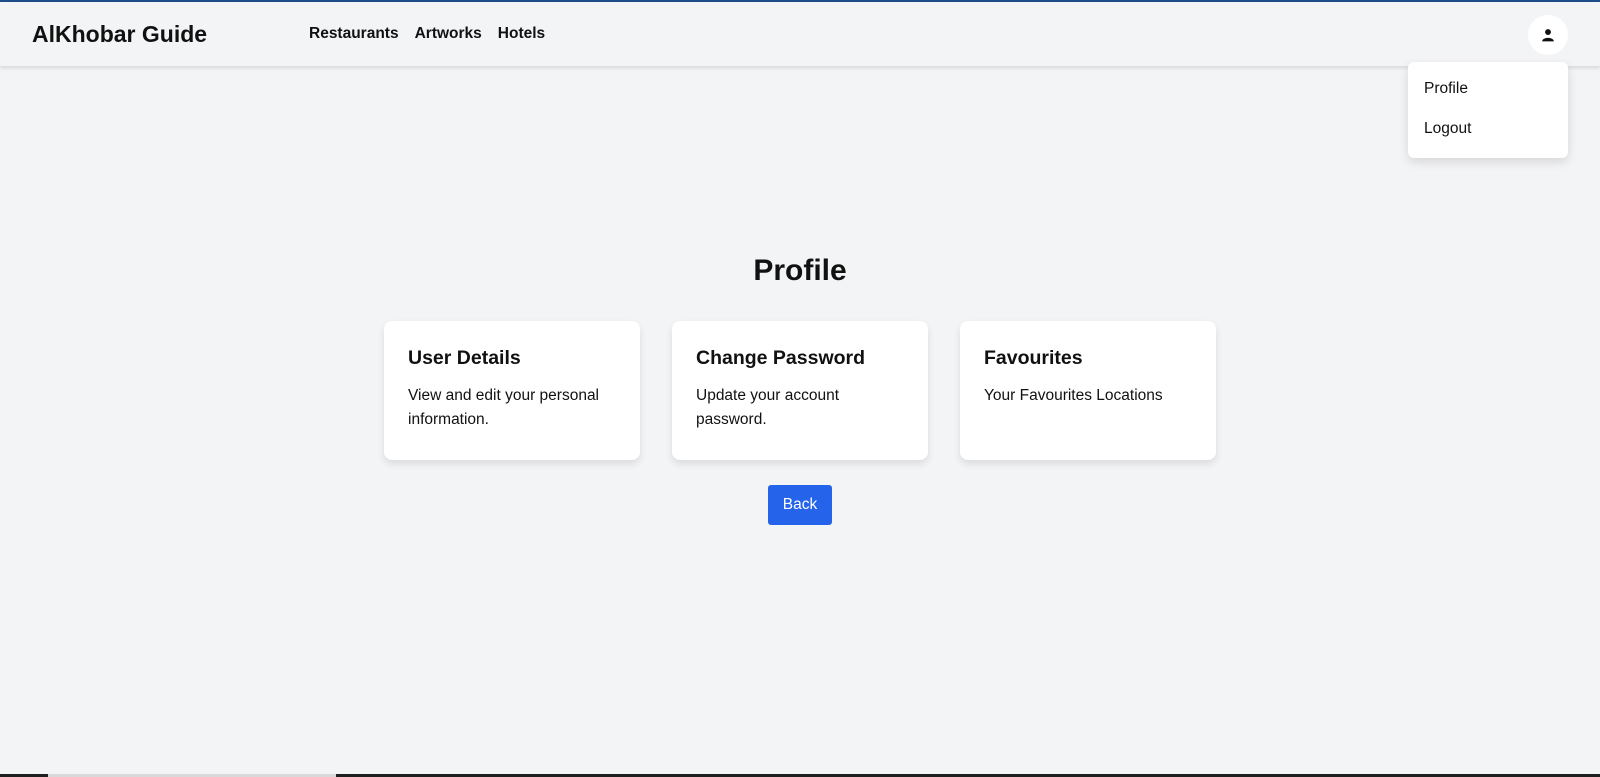 The height and width of the screenshot is (777, 1600). I want to click on card-description: Update your account password., so click(768, 407).